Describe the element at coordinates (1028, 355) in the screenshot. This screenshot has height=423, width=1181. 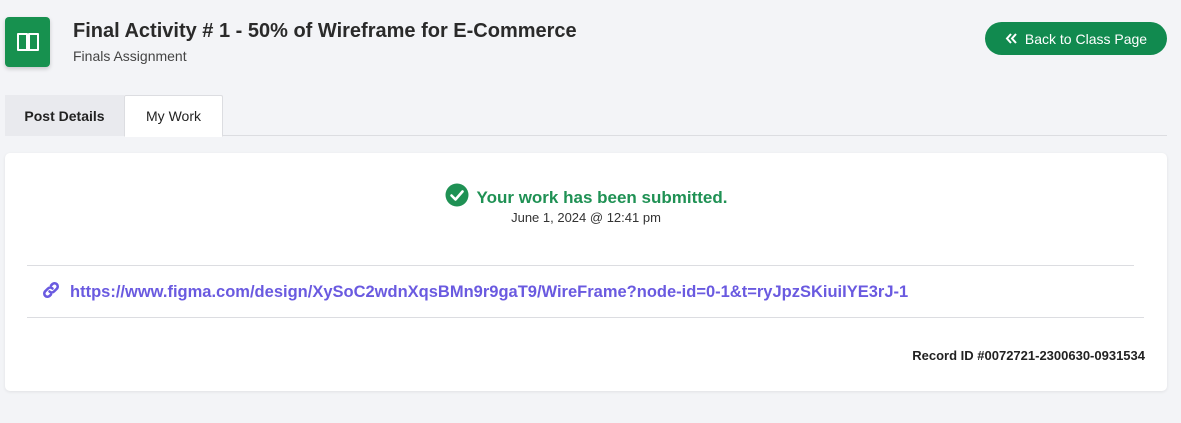
I see `record-id: Record ID #0072721-2300630-0931534` at that location.